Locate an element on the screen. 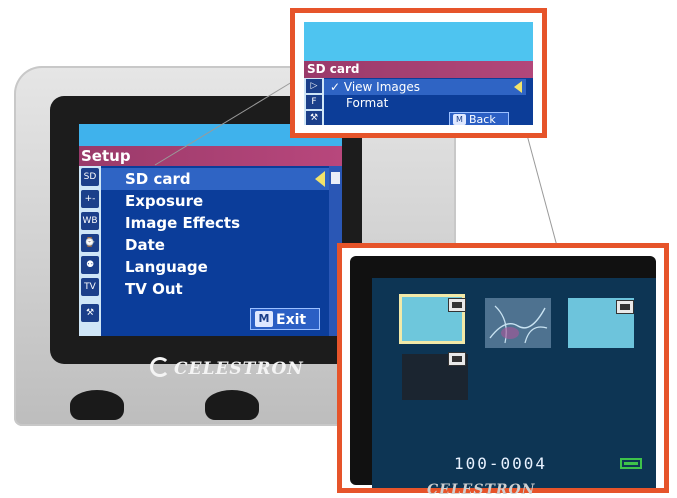  sd-card-icon: SD is located at coordinates (90, 177).